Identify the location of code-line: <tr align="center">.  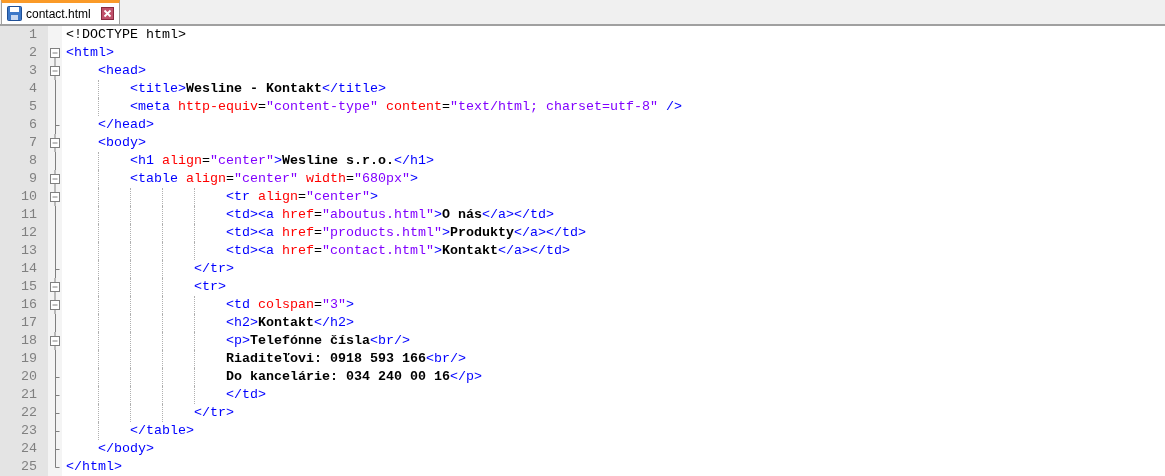
(301, 196).